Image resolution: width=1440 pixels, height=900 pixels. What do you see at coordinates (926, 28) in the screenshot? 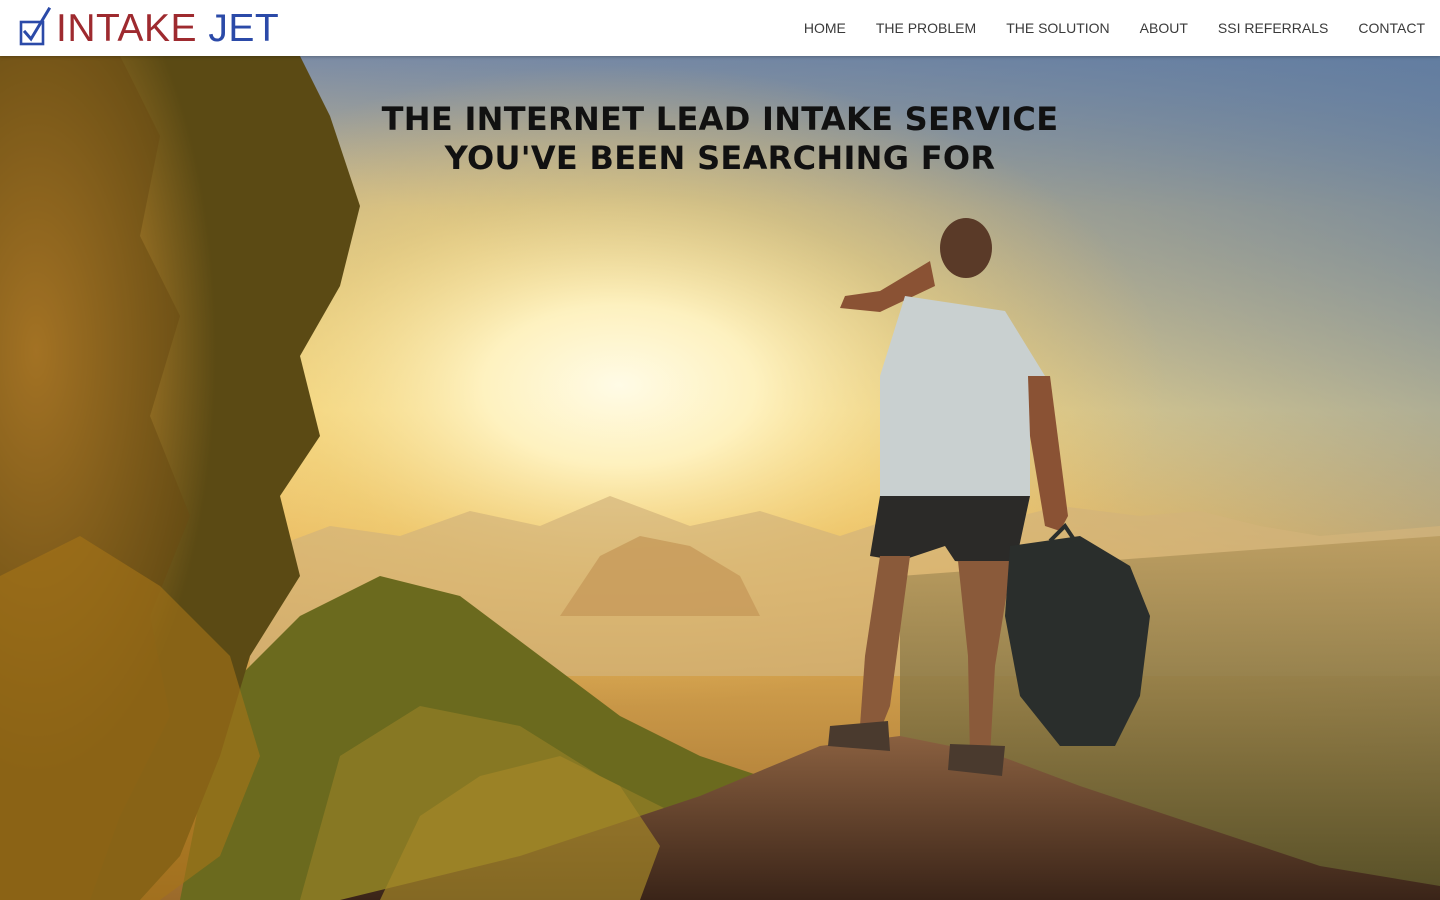
I see `nav-the-problem: THE PROBLEM` at bounding box center [926, 28].